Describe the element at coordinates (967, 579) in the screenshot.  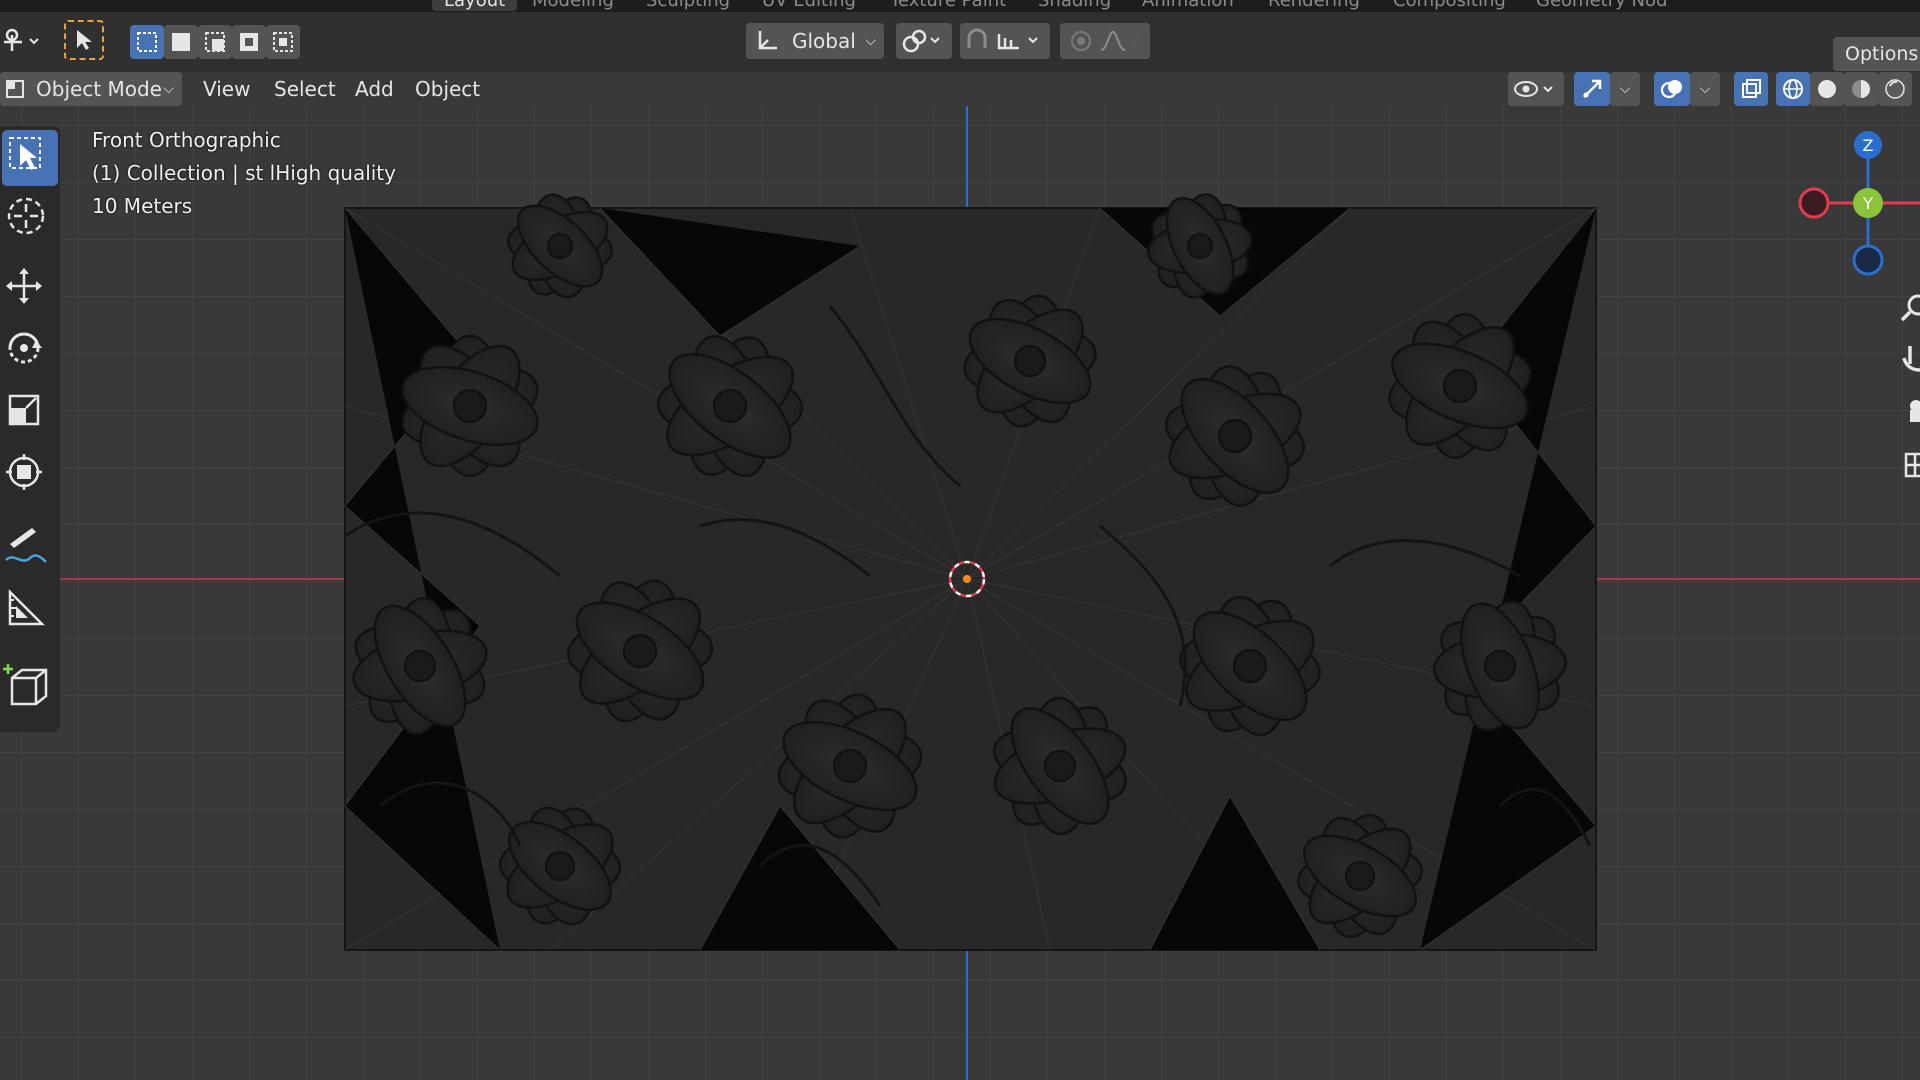
I see `object-origin` at that location.